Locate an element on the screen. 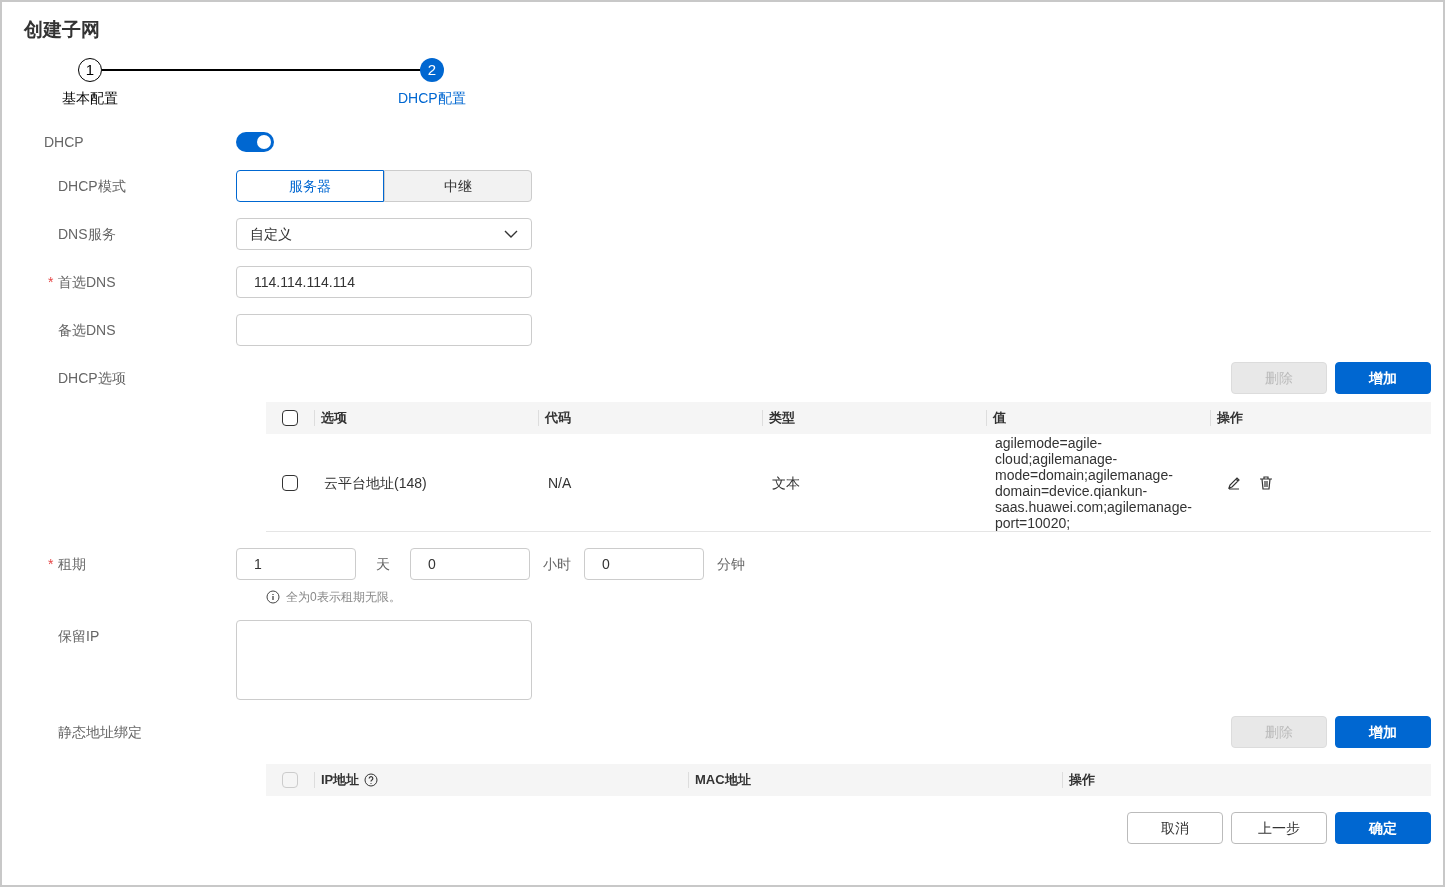 The height and width of the screenshot is (887, 1445). table-cell: N/A is located at coordinates (560, 482).